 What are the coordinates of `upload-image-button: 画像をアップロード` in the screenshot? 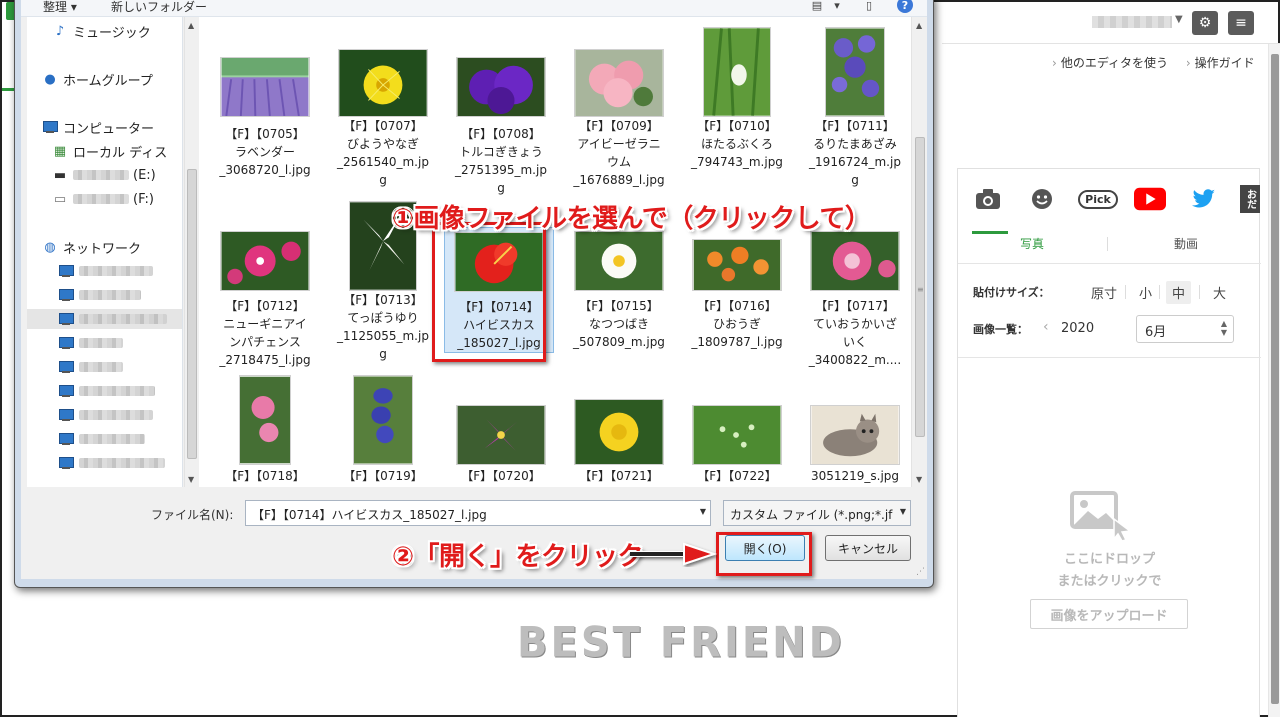 It's located at (1109, 614).